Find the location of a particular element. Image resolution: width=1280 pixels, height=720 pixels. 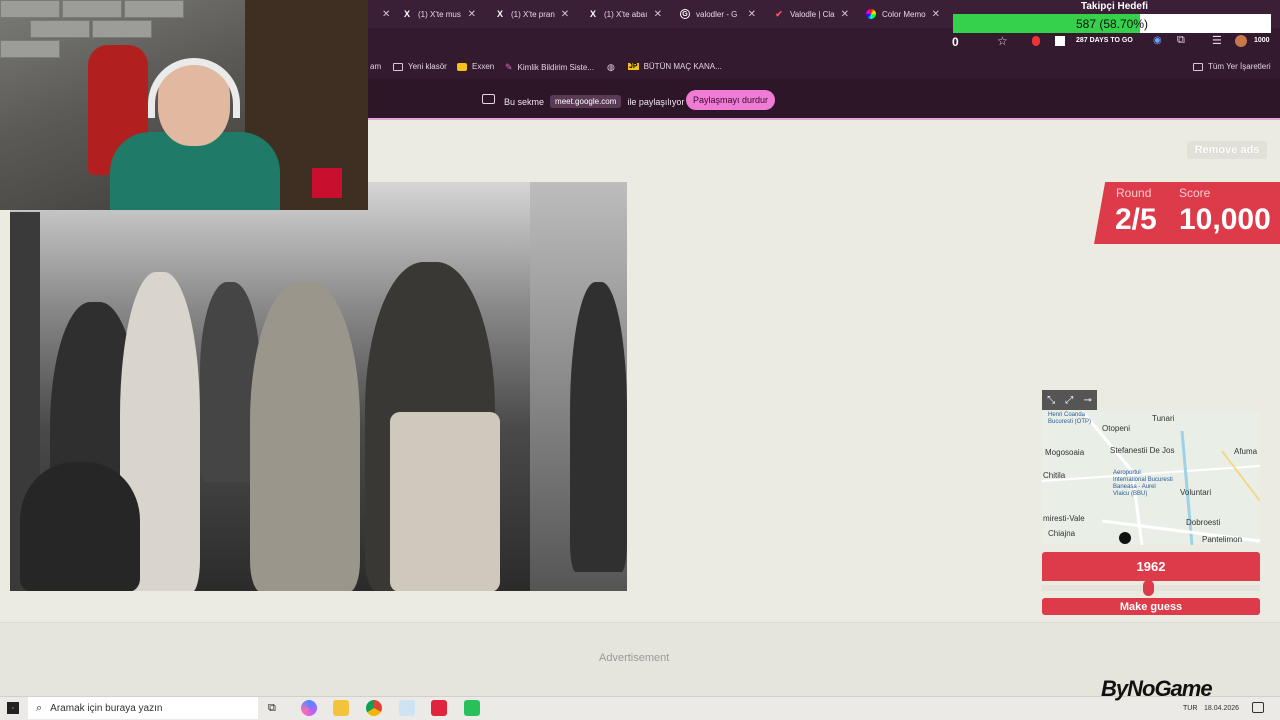

toolbar-count: 1000 is located at coordinates (1262, 40).